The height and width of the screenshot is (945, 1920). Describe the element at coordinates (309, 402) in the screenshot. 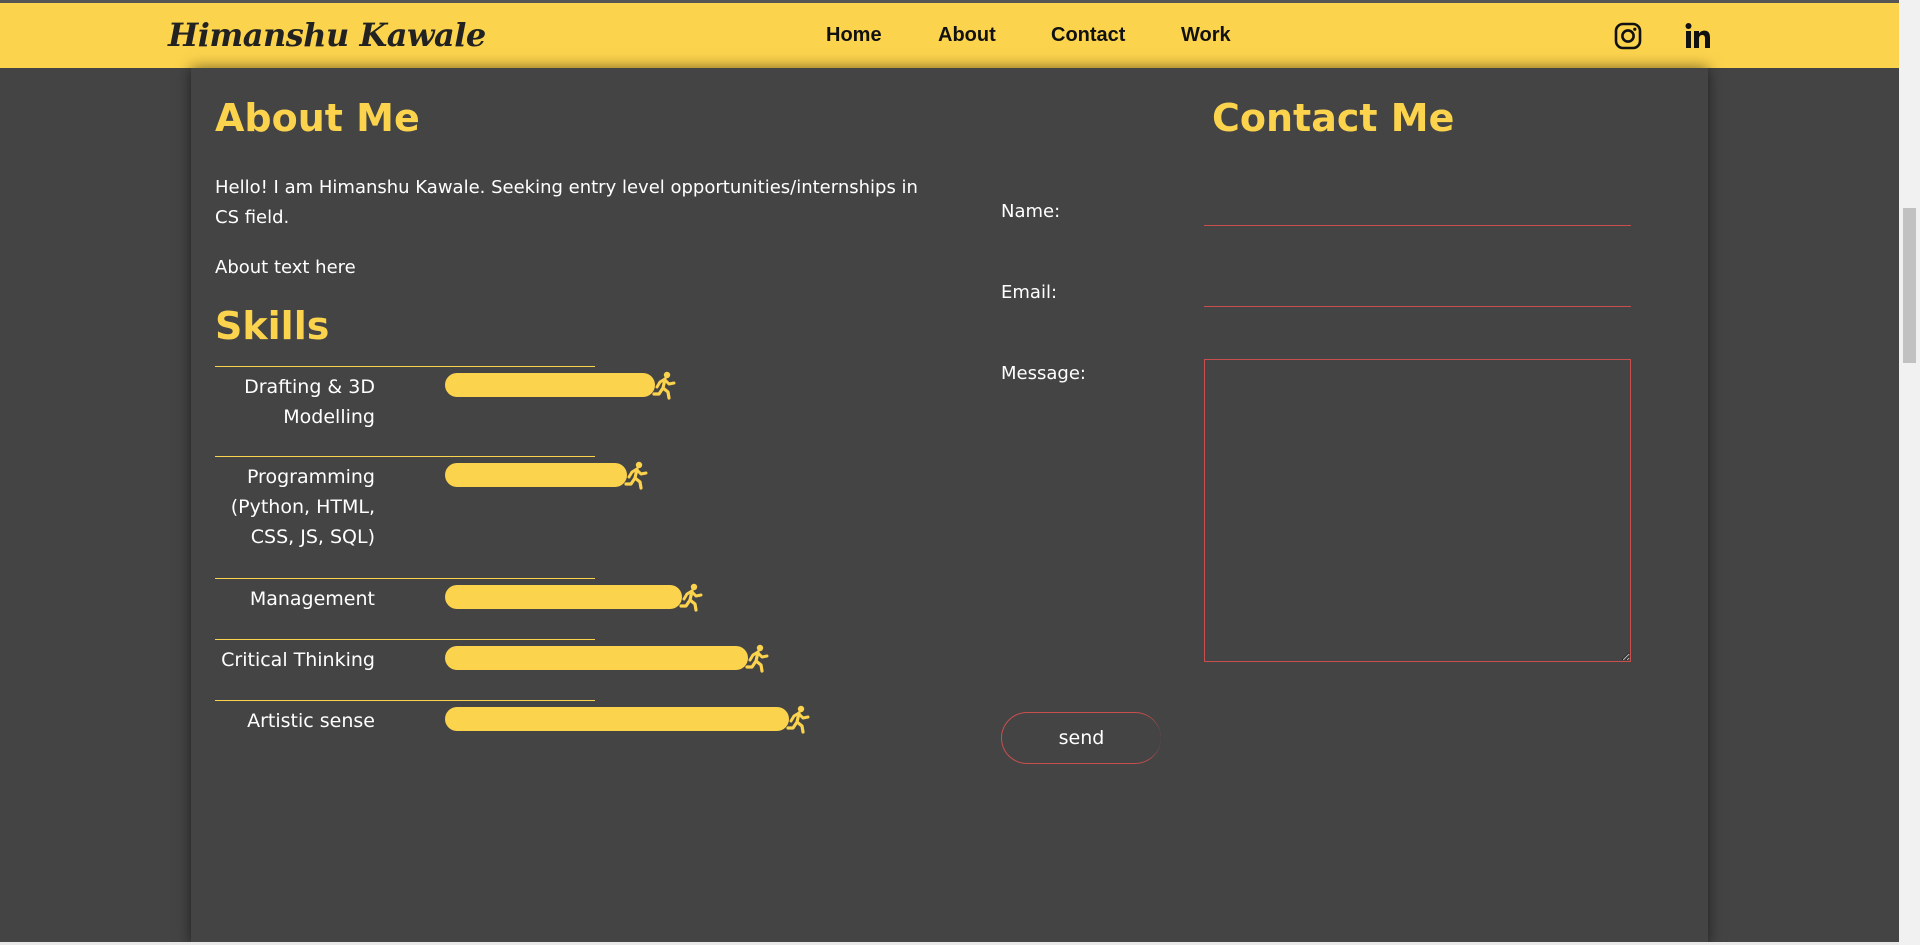

I see `skill-label: Drafting & 3D Modelling` at that location.